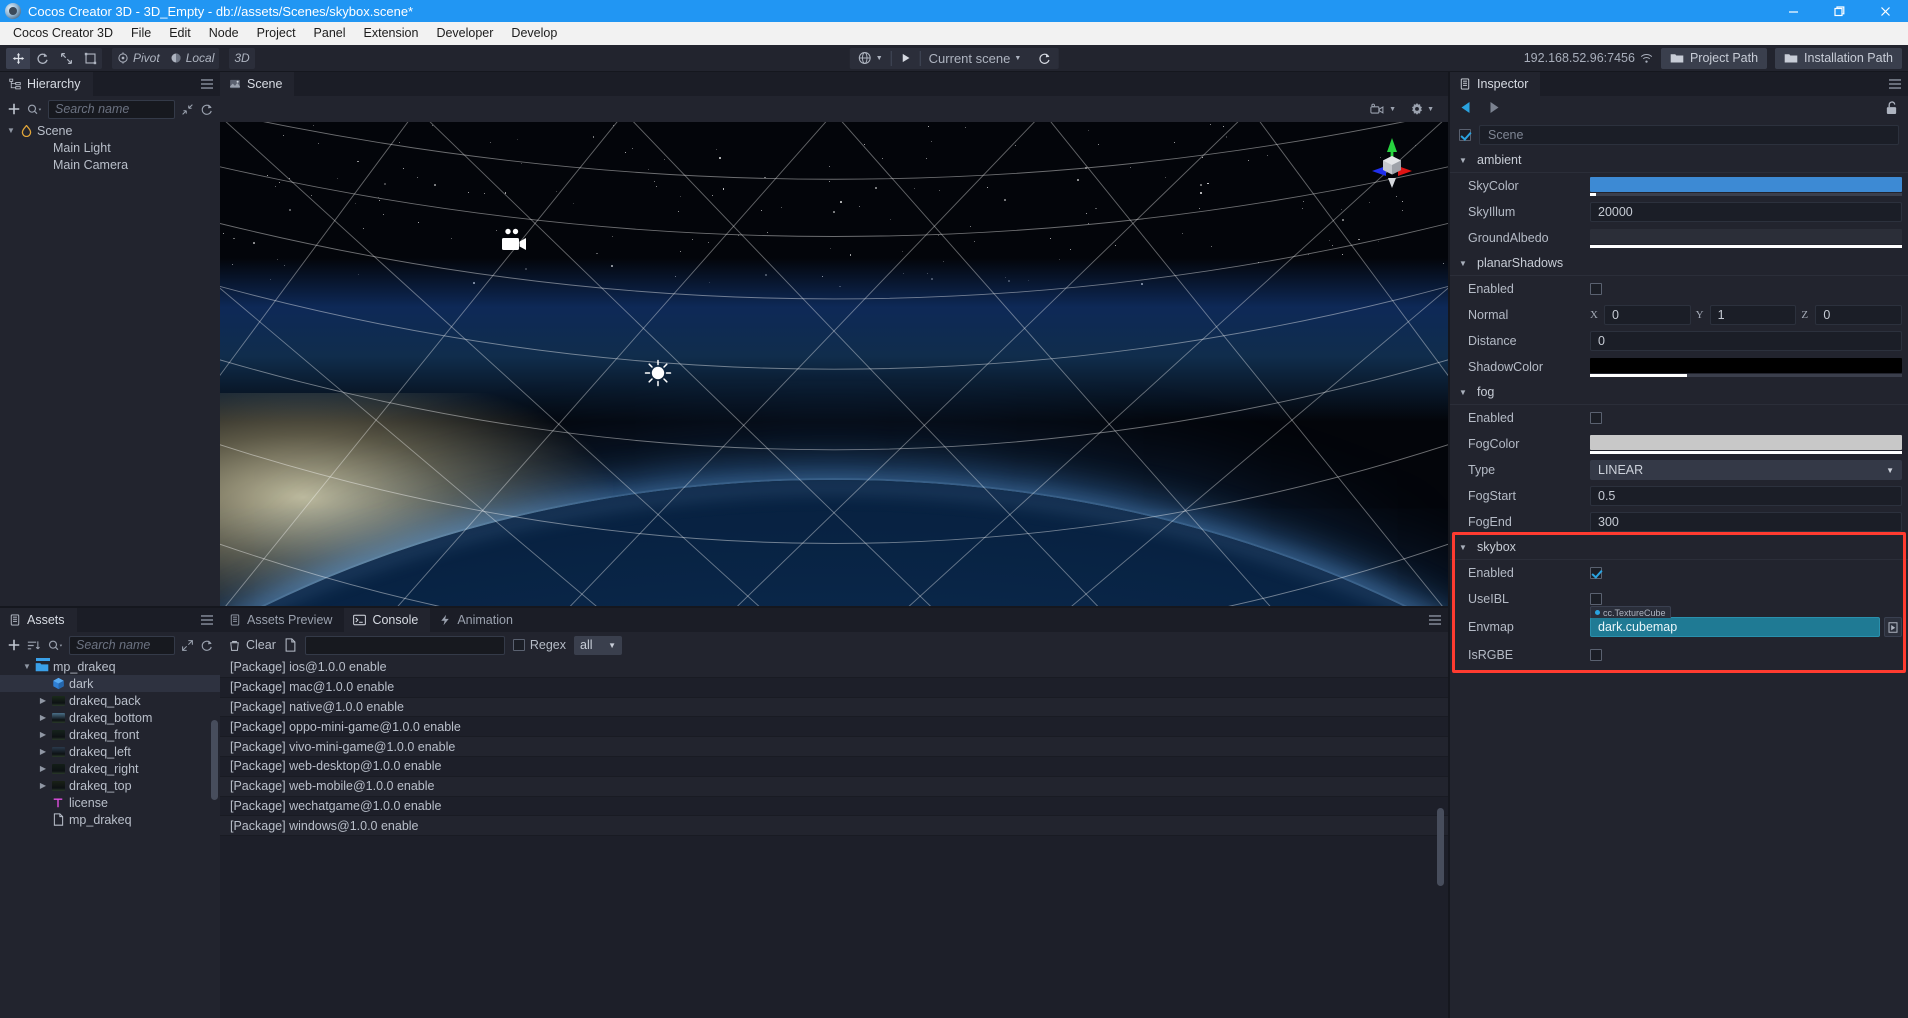 This screenshot has height=1018, width=1908. Describe the element at coordinates (1422, 109) in the screenshot. I see `scene-settings-menu-button: ▼` at that location.